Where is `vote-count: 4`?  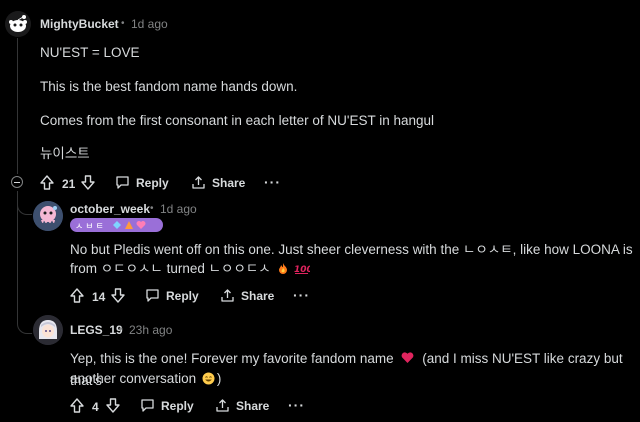
vote-count: 4 is located at coordinates (95, 407).